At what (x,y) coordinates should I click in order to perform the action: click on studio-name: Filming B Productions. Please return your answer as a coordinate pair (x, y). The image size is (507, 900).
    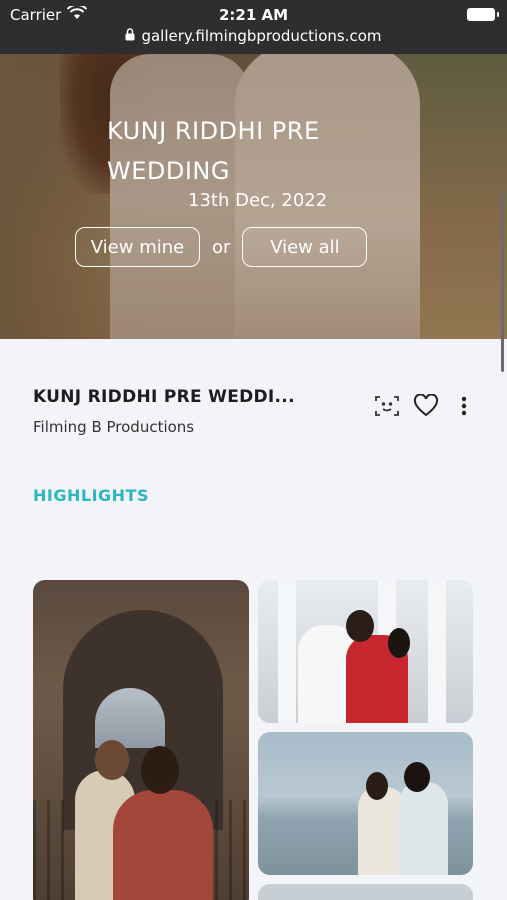
    Looking at the image, I should click on (114, 427).